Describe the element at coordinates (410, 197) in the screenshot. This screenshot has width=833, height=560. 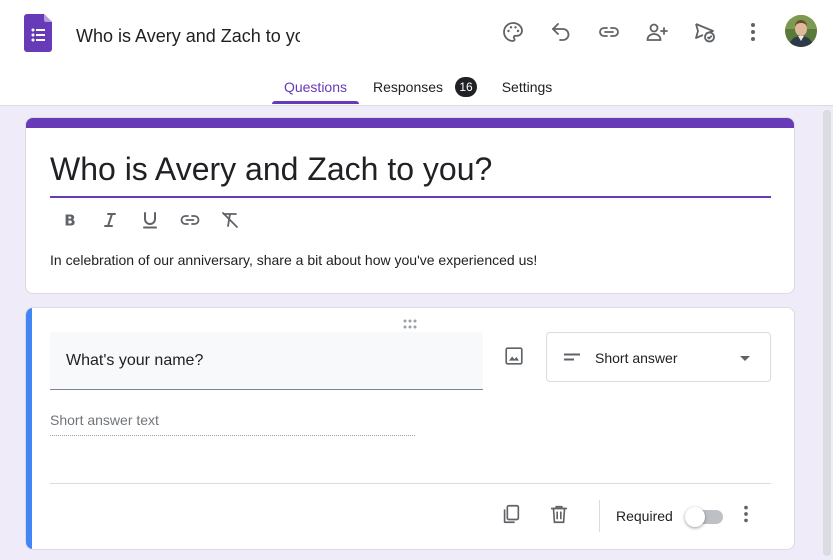
I see `title-underline` at that location.